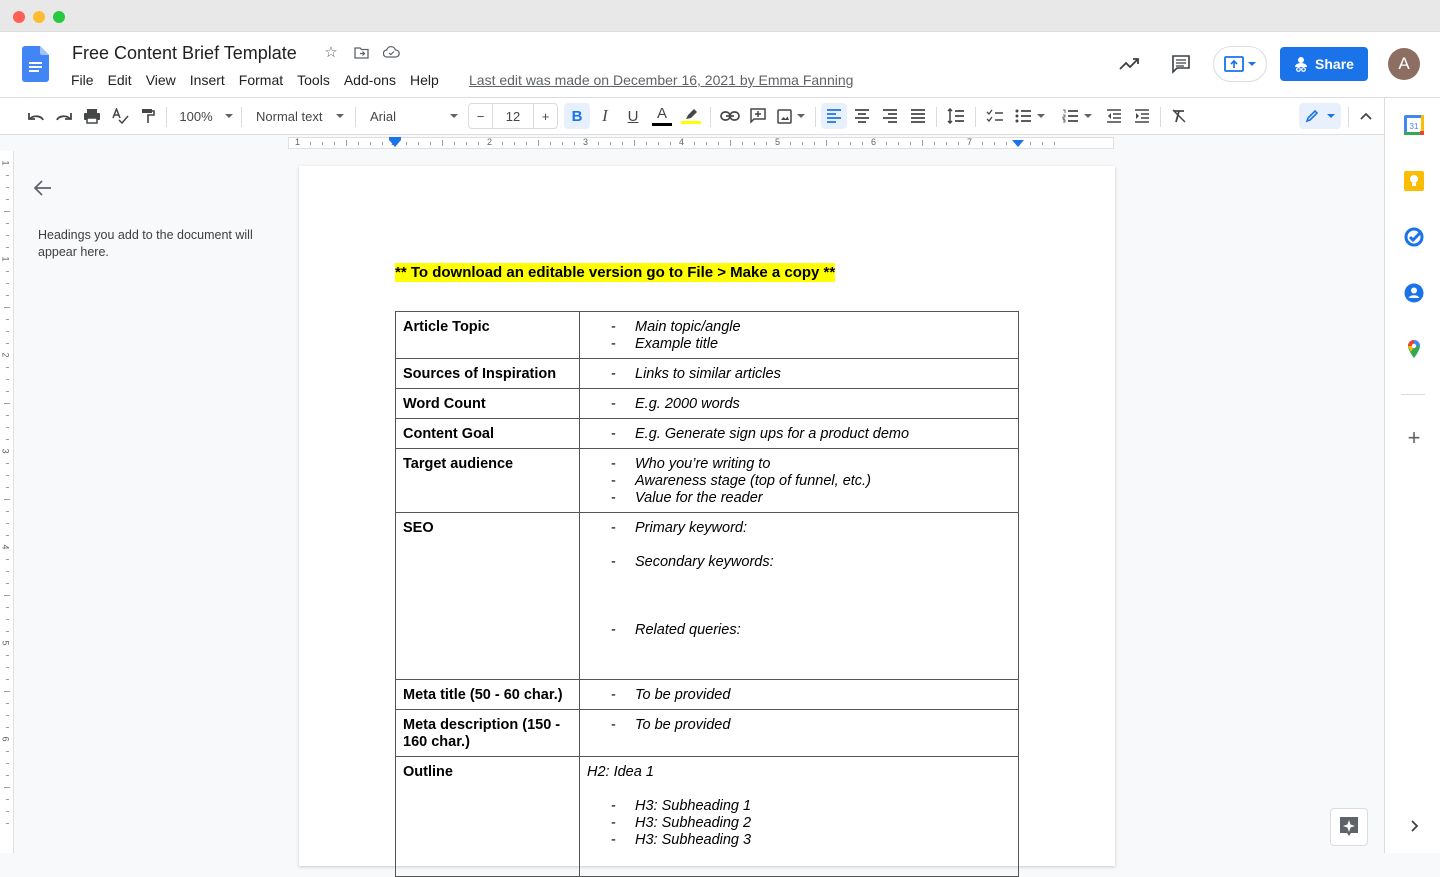 The height and width of the screenshot is (877, 1440). What do you see at coordinates (1414, 293) in the screenshot?
I see `contacts-icon` at bounding box center [1414, 293].